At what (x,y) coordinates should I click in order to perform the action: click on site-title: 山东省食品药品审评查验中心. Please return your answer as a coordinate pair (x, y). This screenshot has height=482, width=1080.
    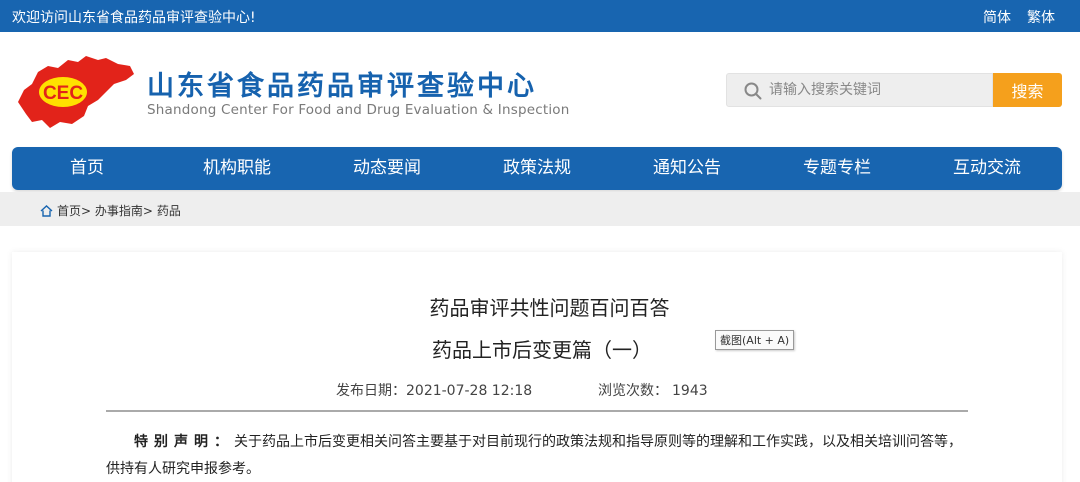
    Looking at the image, I should click on (342, 86).